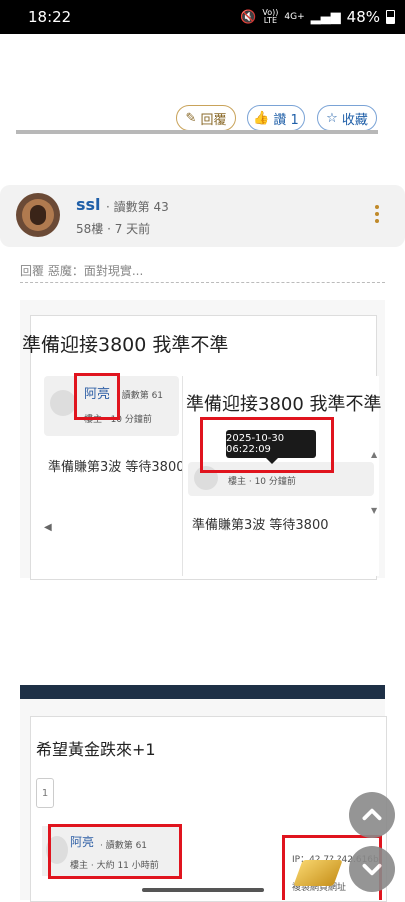 This screenshot has height=902, width=405. What do you see at coordinates (202, 216) in the screenshot?
I see `post-header-card` at bounding box center [202, 216].